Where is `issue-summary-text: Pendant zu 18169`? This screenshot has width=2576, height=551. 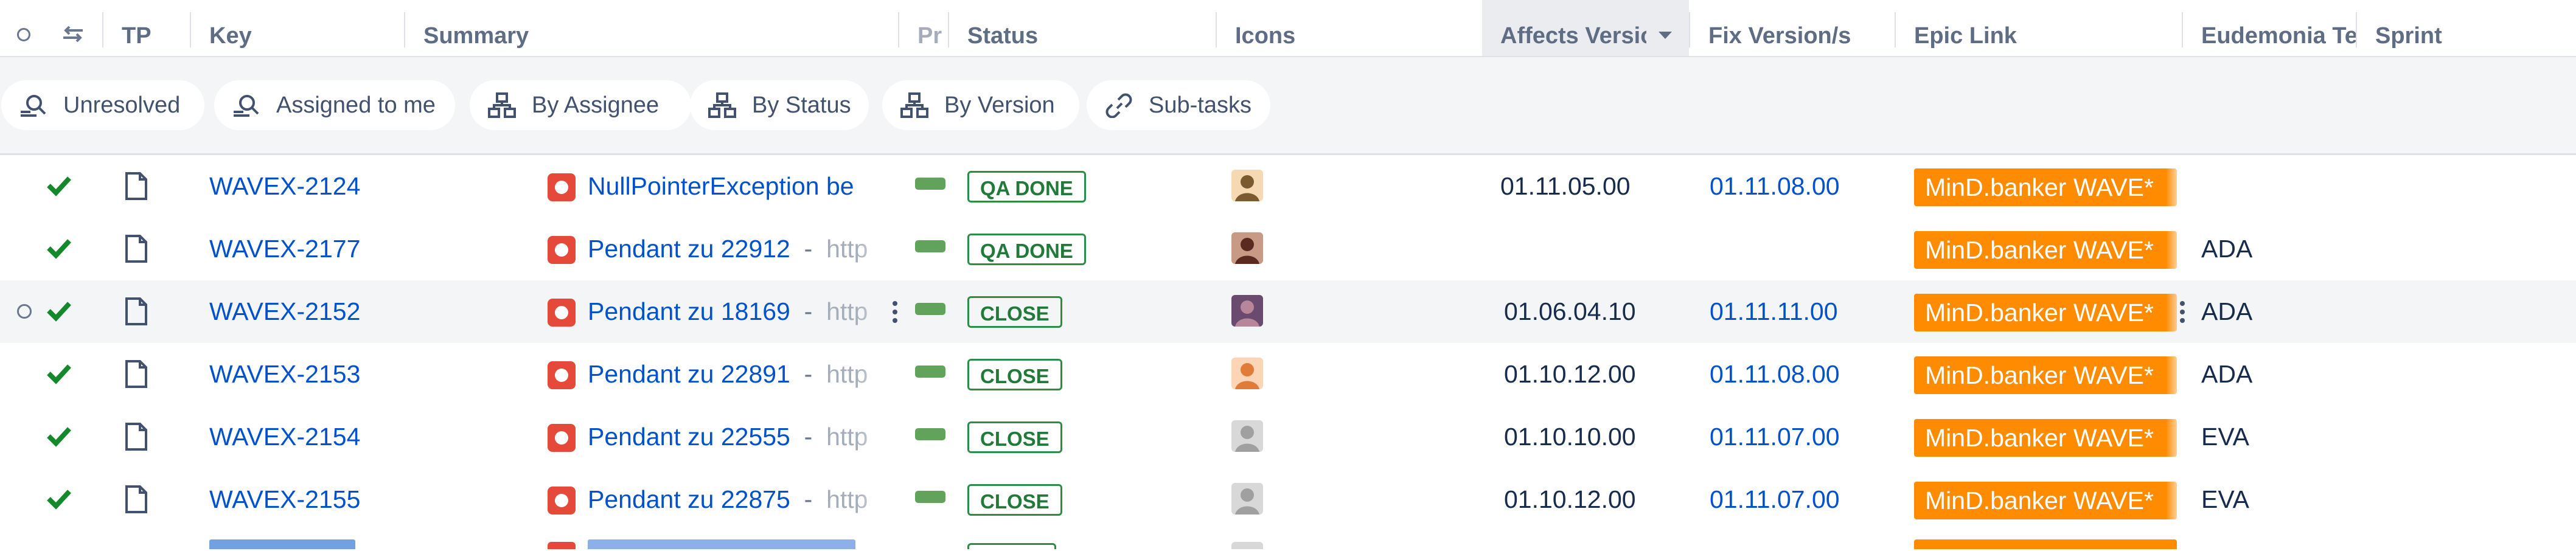 issue-summary-text: Pendant zu 18169 is located at coordinates (689, 311).